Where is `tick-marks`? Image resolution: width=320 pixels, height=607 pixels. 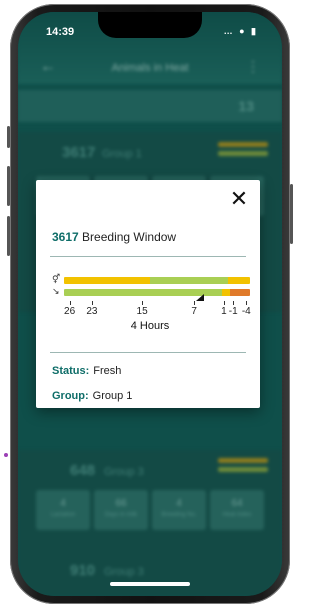 tick-marks is located at coordinates (157, 303).